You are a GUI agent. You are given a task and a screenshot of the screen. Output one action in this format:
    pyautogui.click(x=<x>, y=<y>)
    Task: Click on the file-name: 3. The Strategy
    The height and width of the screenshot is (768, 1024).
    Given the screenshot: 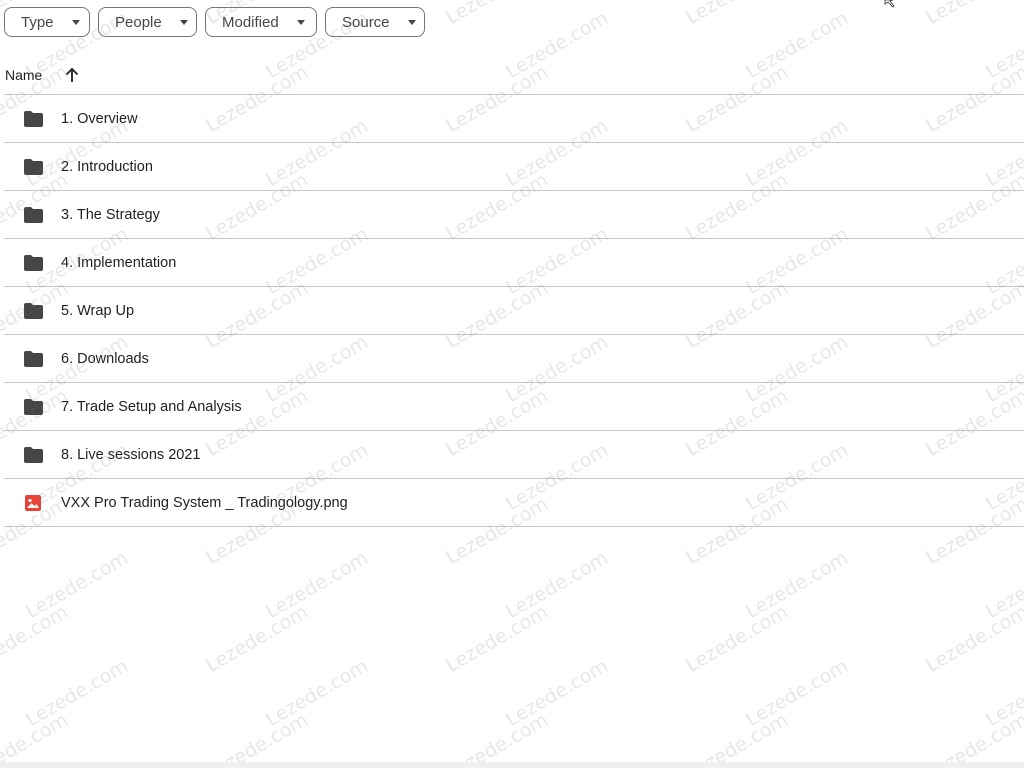 What is the action you would take?
    pyautogui.click(x=110, y=214)
    